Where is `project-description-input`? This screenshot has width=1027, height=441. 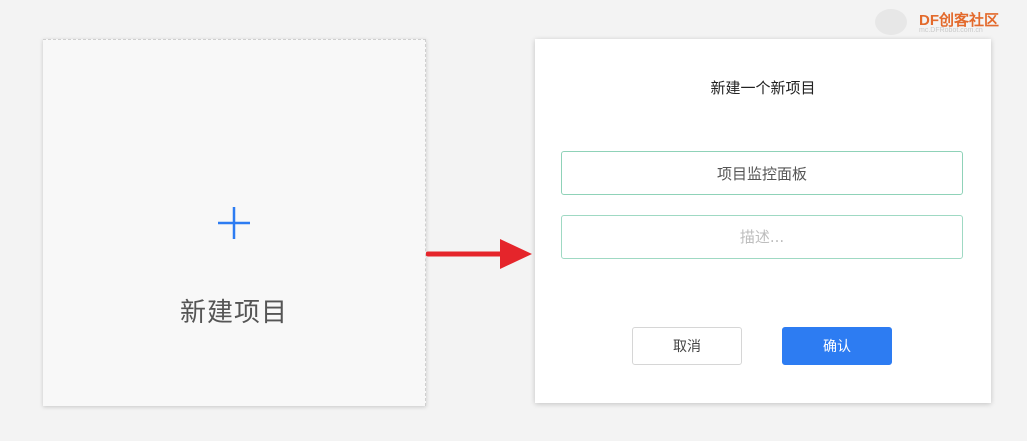 project-description-input is located at coordinates (762, 237).